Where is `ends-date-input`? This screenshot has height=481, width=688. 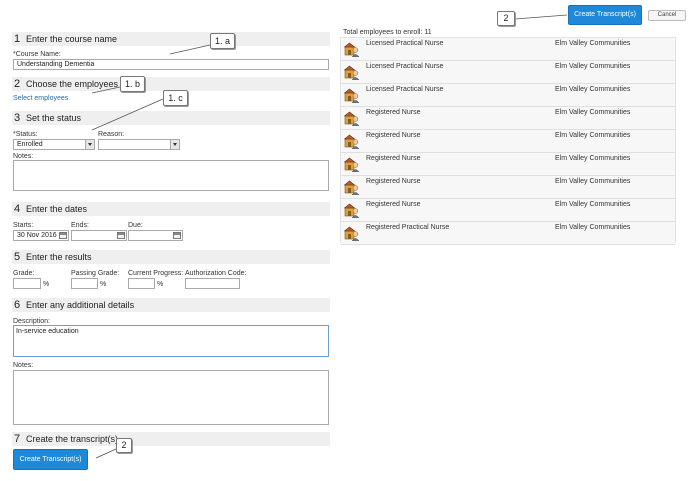 ends-date-input is located at coordinates (99, 235).